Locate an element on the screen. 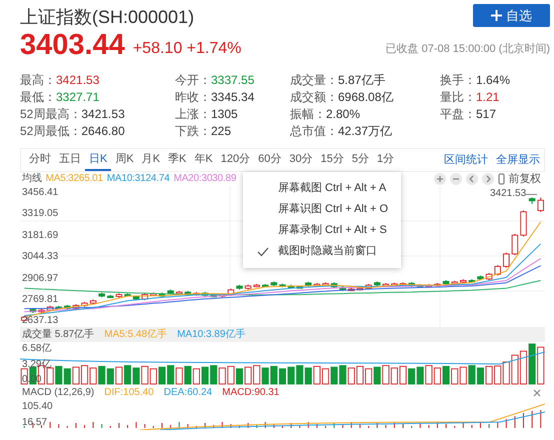 This screenshot has width=554, height=440. price-axis-label: 2769.81 is located at coordinates (40, 300).